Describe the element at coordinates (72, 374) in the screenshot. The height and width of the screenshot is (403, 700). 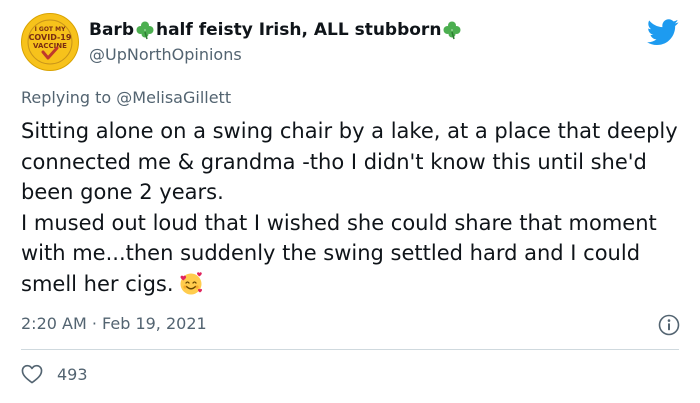
I see `like-count: 493` at that location.